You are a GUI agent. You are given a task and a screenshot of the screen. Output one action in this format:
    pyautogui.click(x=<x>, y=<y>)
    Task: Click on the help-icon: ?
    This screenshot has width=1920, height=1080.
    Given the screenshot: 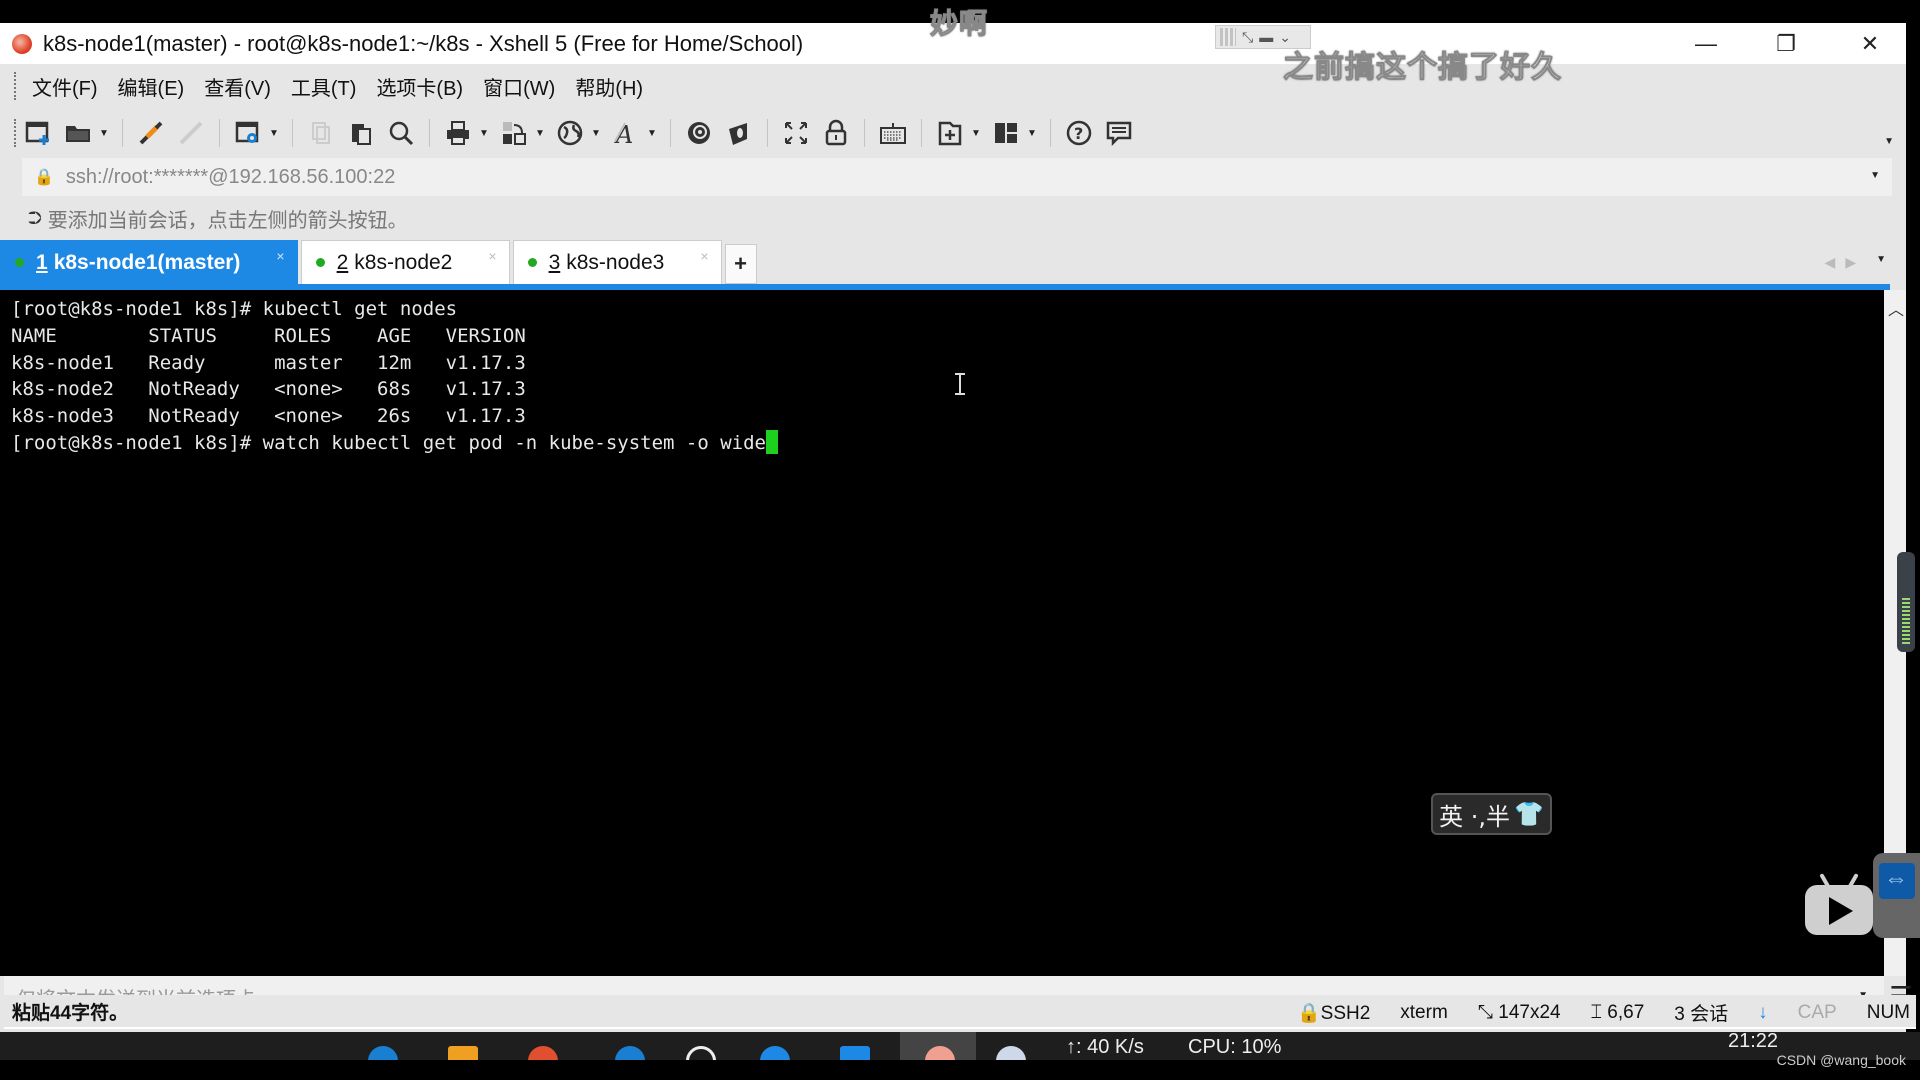 What is the action you would take?
    pyautogui.click(x=1079, y=133)
    